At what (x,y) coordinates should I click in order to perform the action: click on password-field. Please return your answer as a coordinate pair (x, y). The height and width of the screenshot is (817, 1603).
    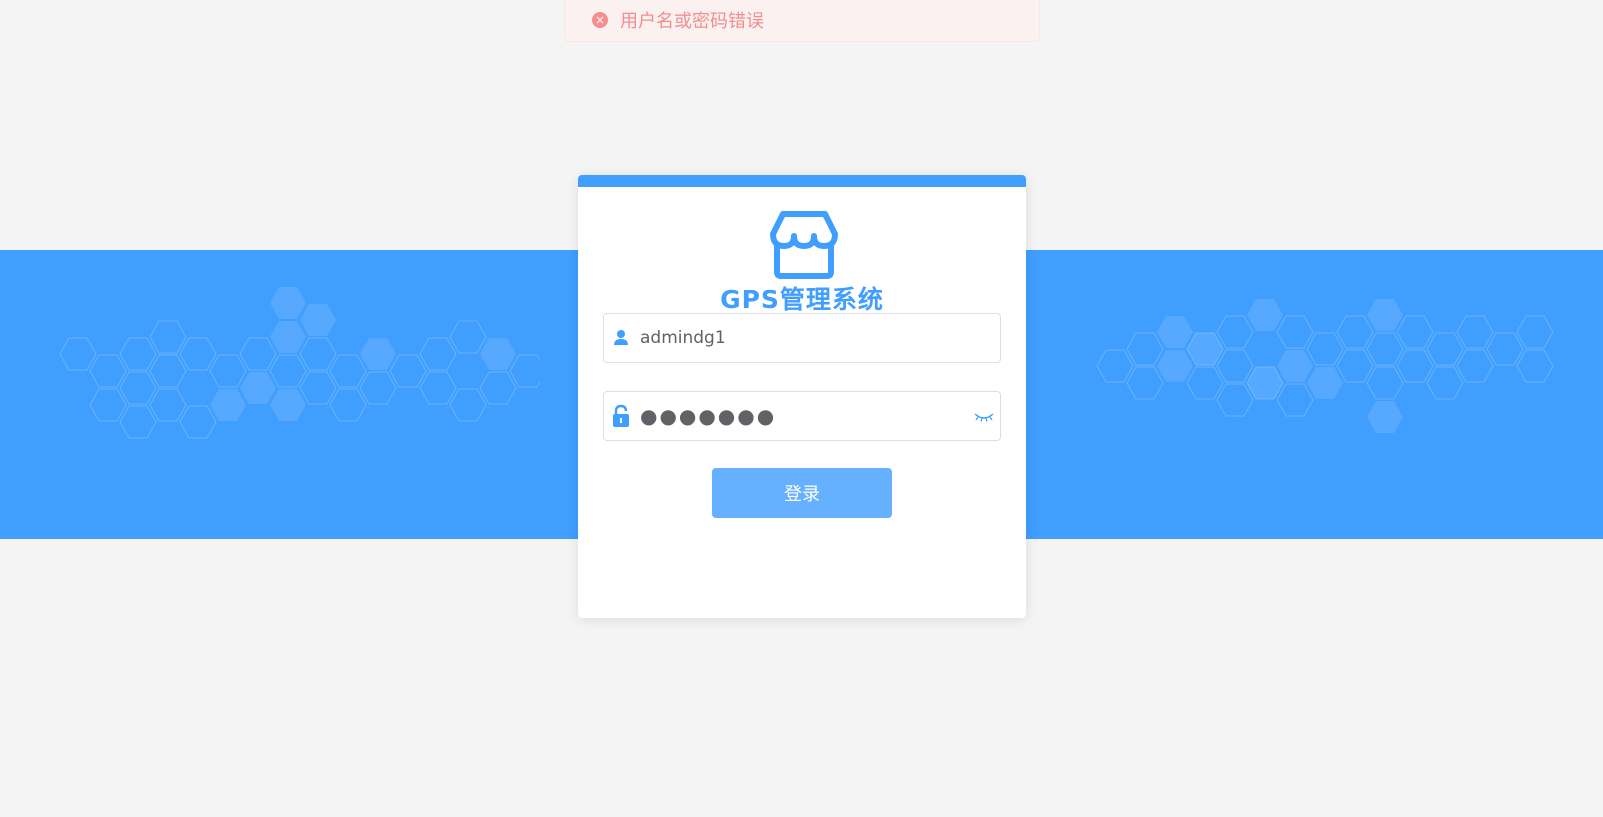
    Looking at the image, I should click on (802, 416).